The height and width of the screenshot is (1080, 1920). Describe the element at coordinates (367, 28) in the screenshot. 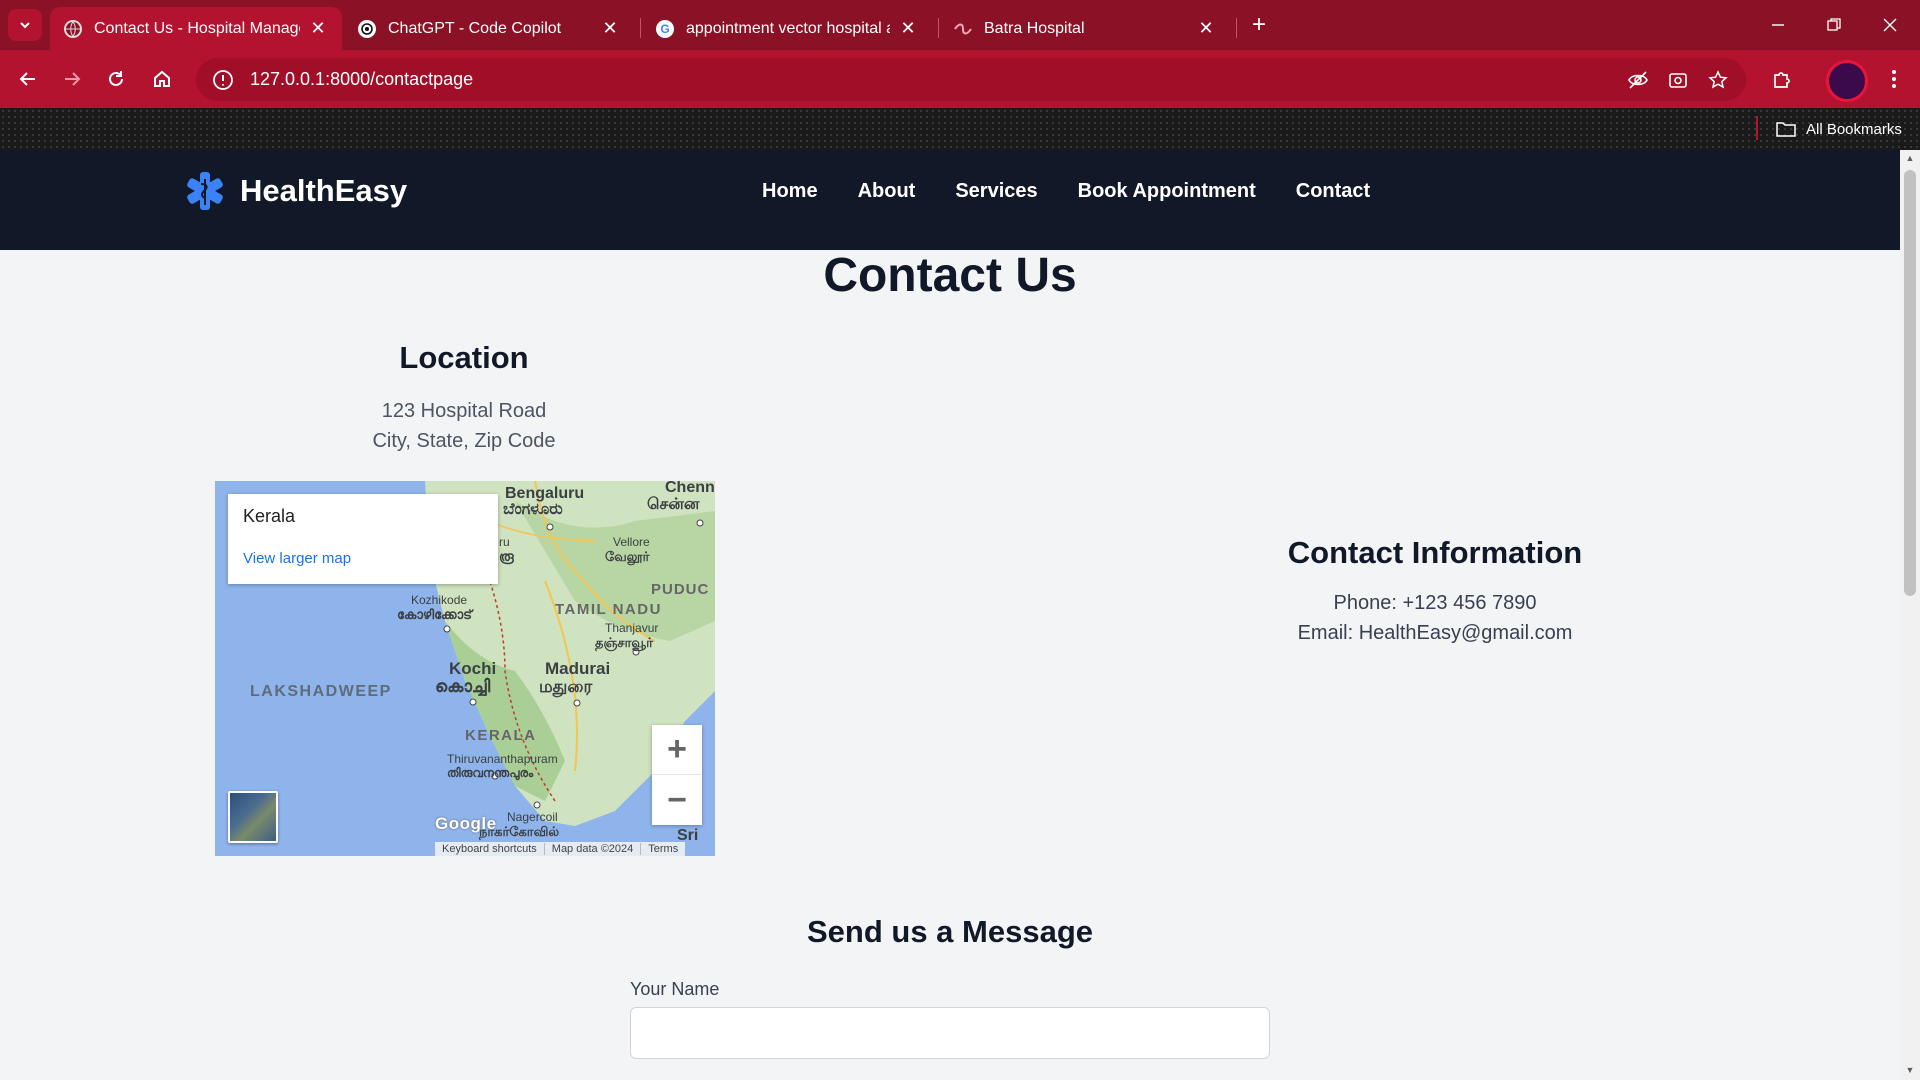

I see `chatgpt-icon` at that location.